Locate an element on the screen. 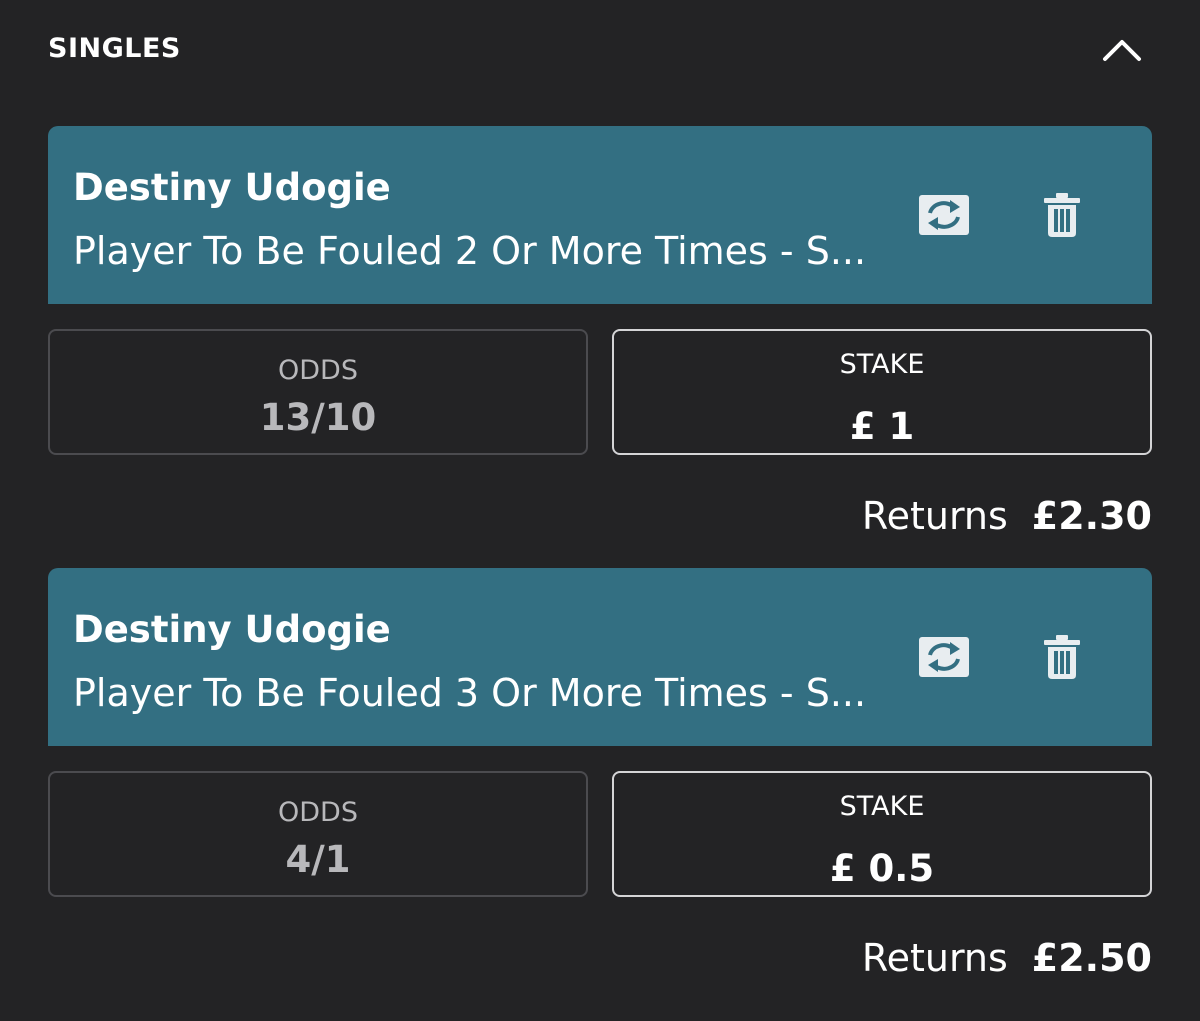  stake-value: £ 1 is located at coordinates (882, 426).